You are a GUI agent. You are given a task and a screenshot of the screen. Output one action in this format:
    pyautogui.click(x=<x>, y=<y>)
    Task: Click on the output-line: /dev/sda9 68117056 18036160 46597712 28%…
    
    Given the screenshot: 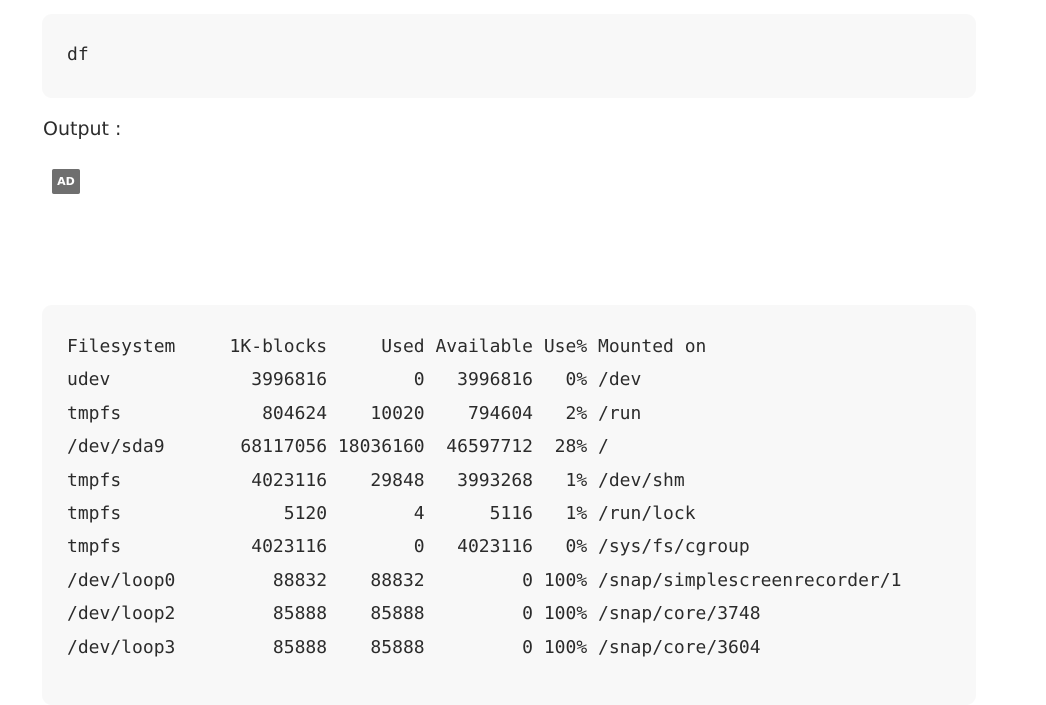 What is the action you would take?
    pyautogui.click(x=338, y=447)
    